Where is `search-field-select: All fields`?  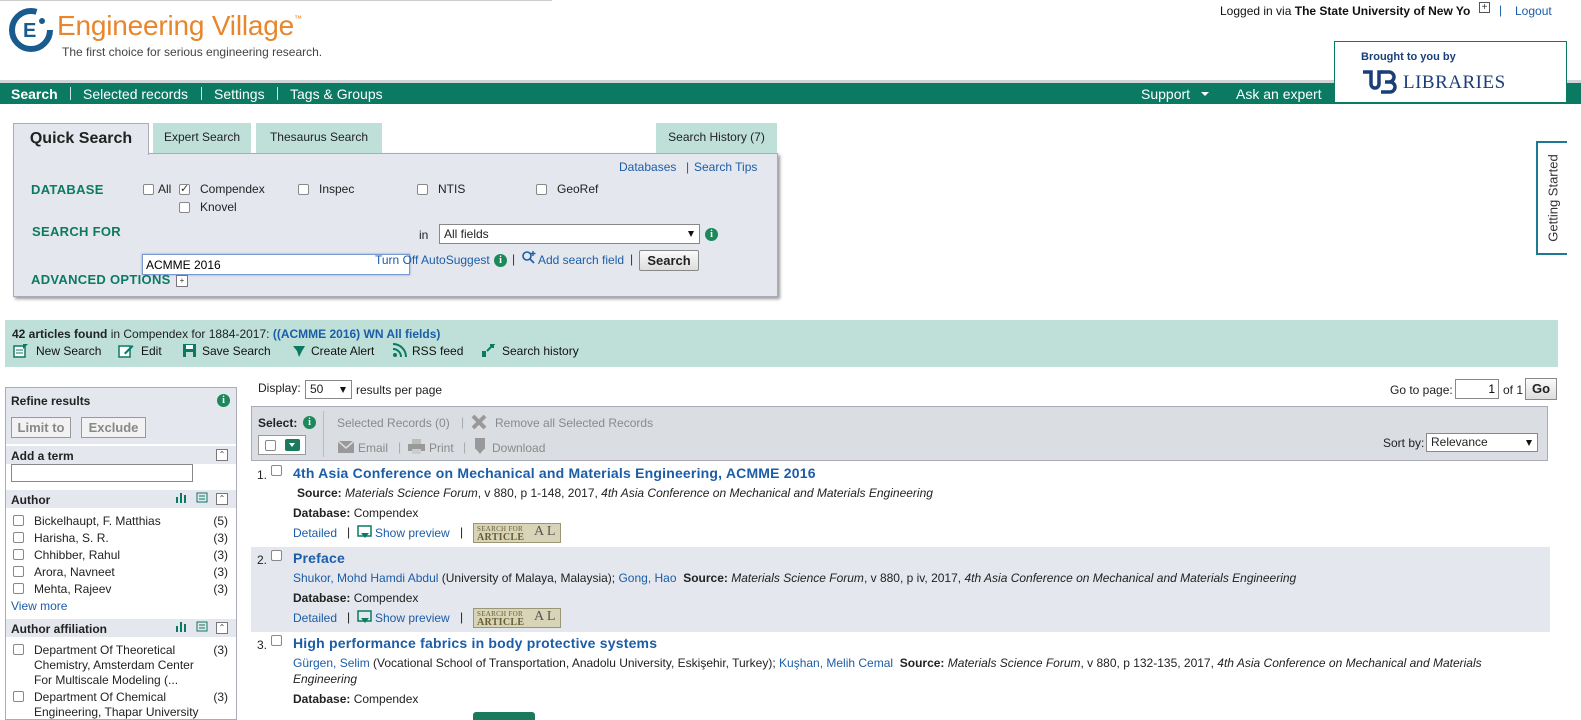
search-field-select: All fields is located at coordinates (569, 234).